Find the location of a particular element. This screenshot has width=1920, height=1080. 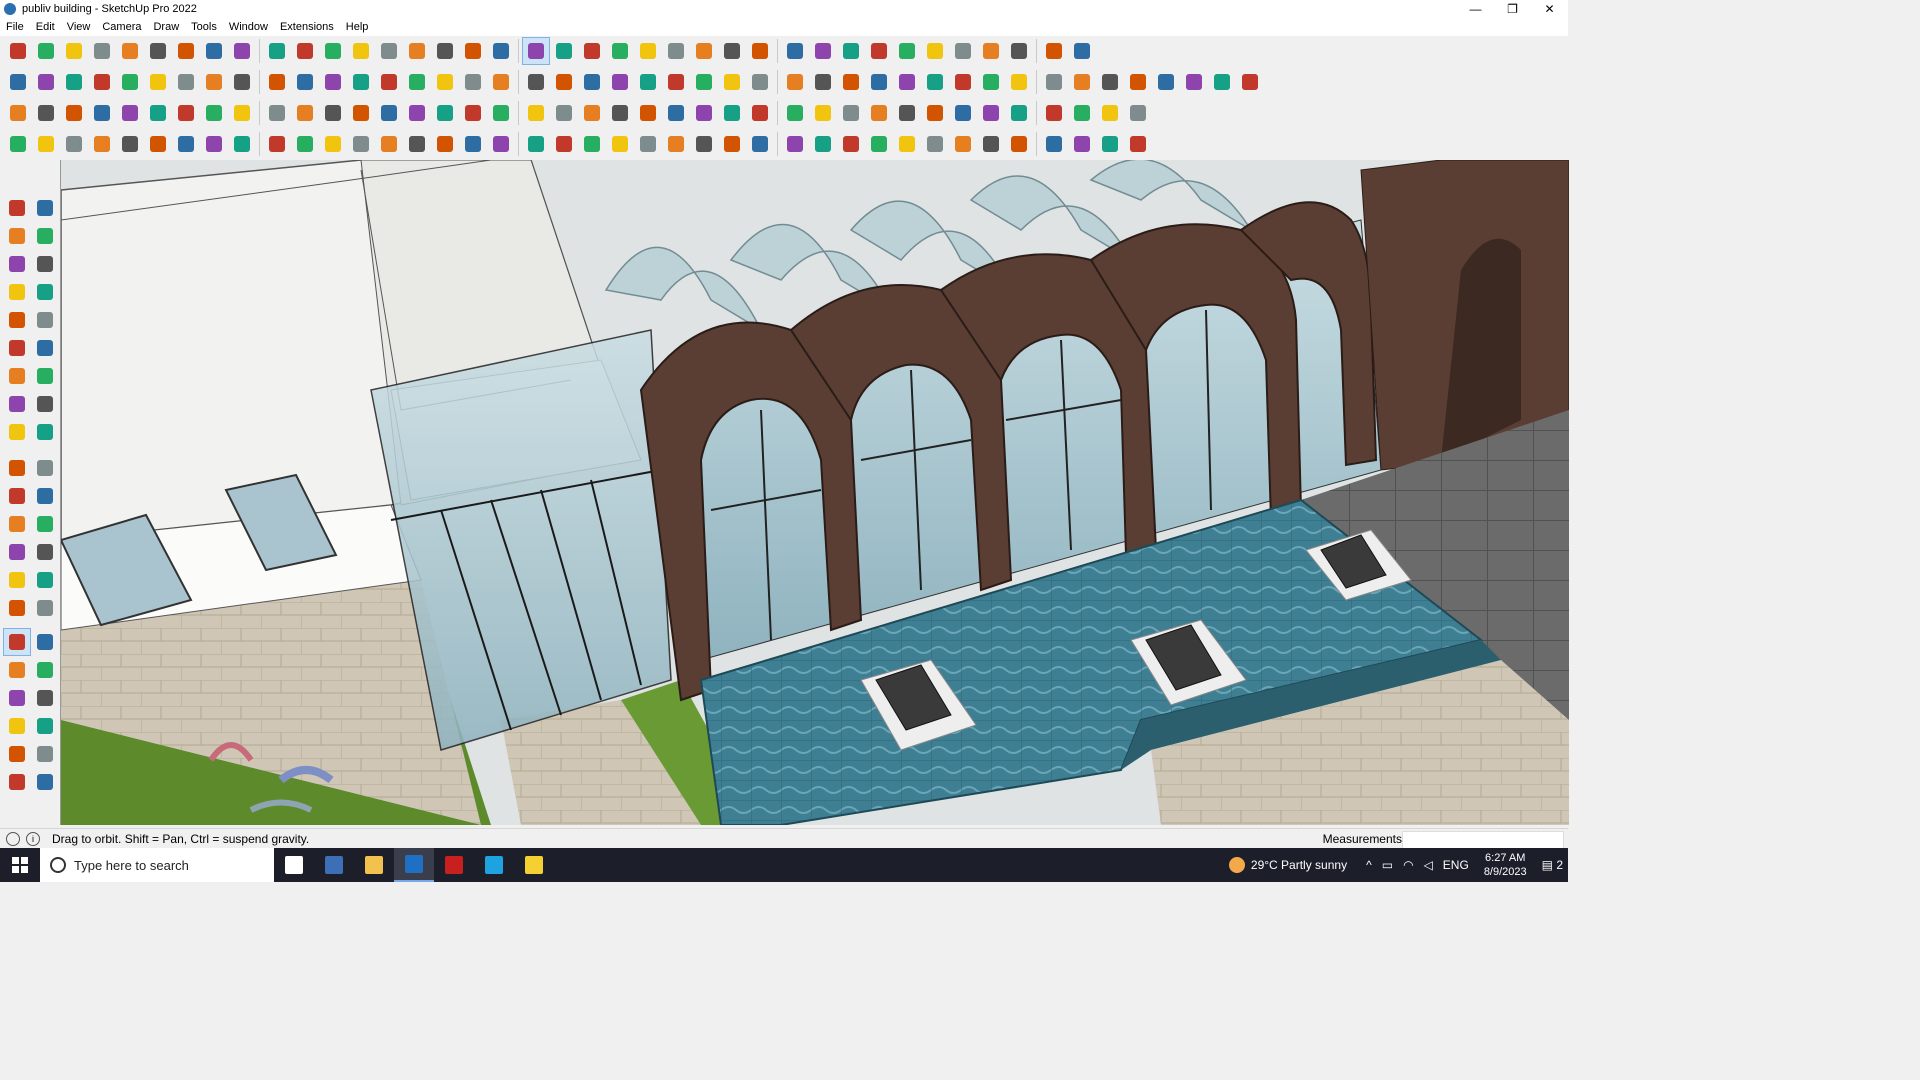

sketchup-taskbar-button is located at coordinates (414, 865).